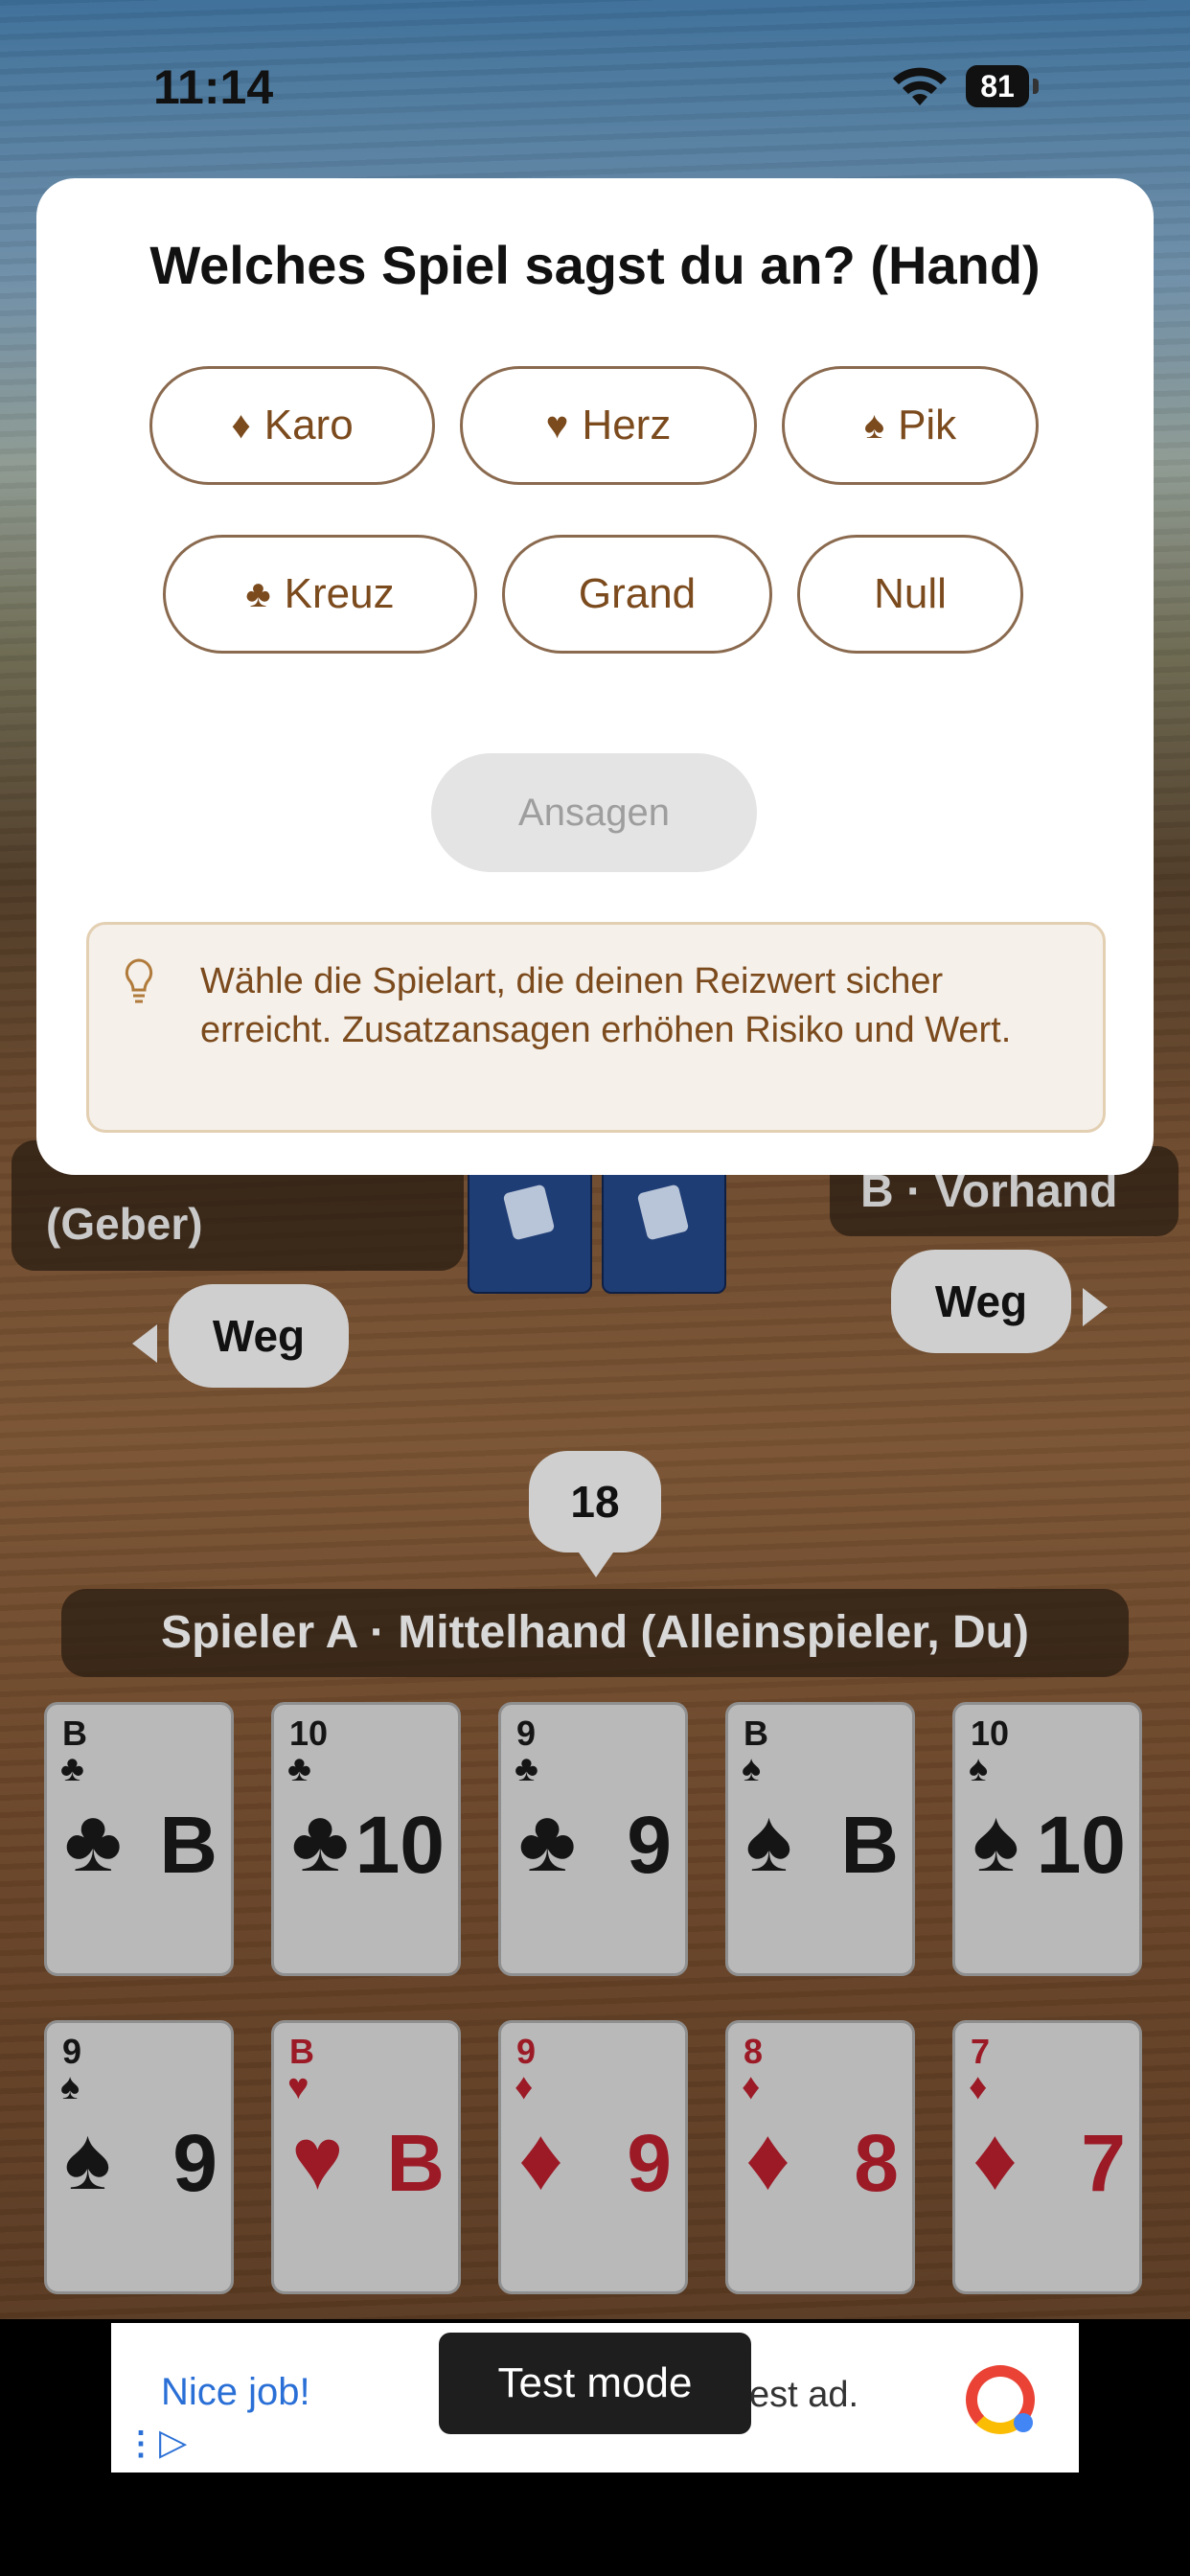 The height and width of the screenshot is (2576, 1190). What do you see at coordinates (593, 1839) in the screenshot?
I see `hand-card: 9 ♣ ♣ 9` at bounding box center [593, 1839].